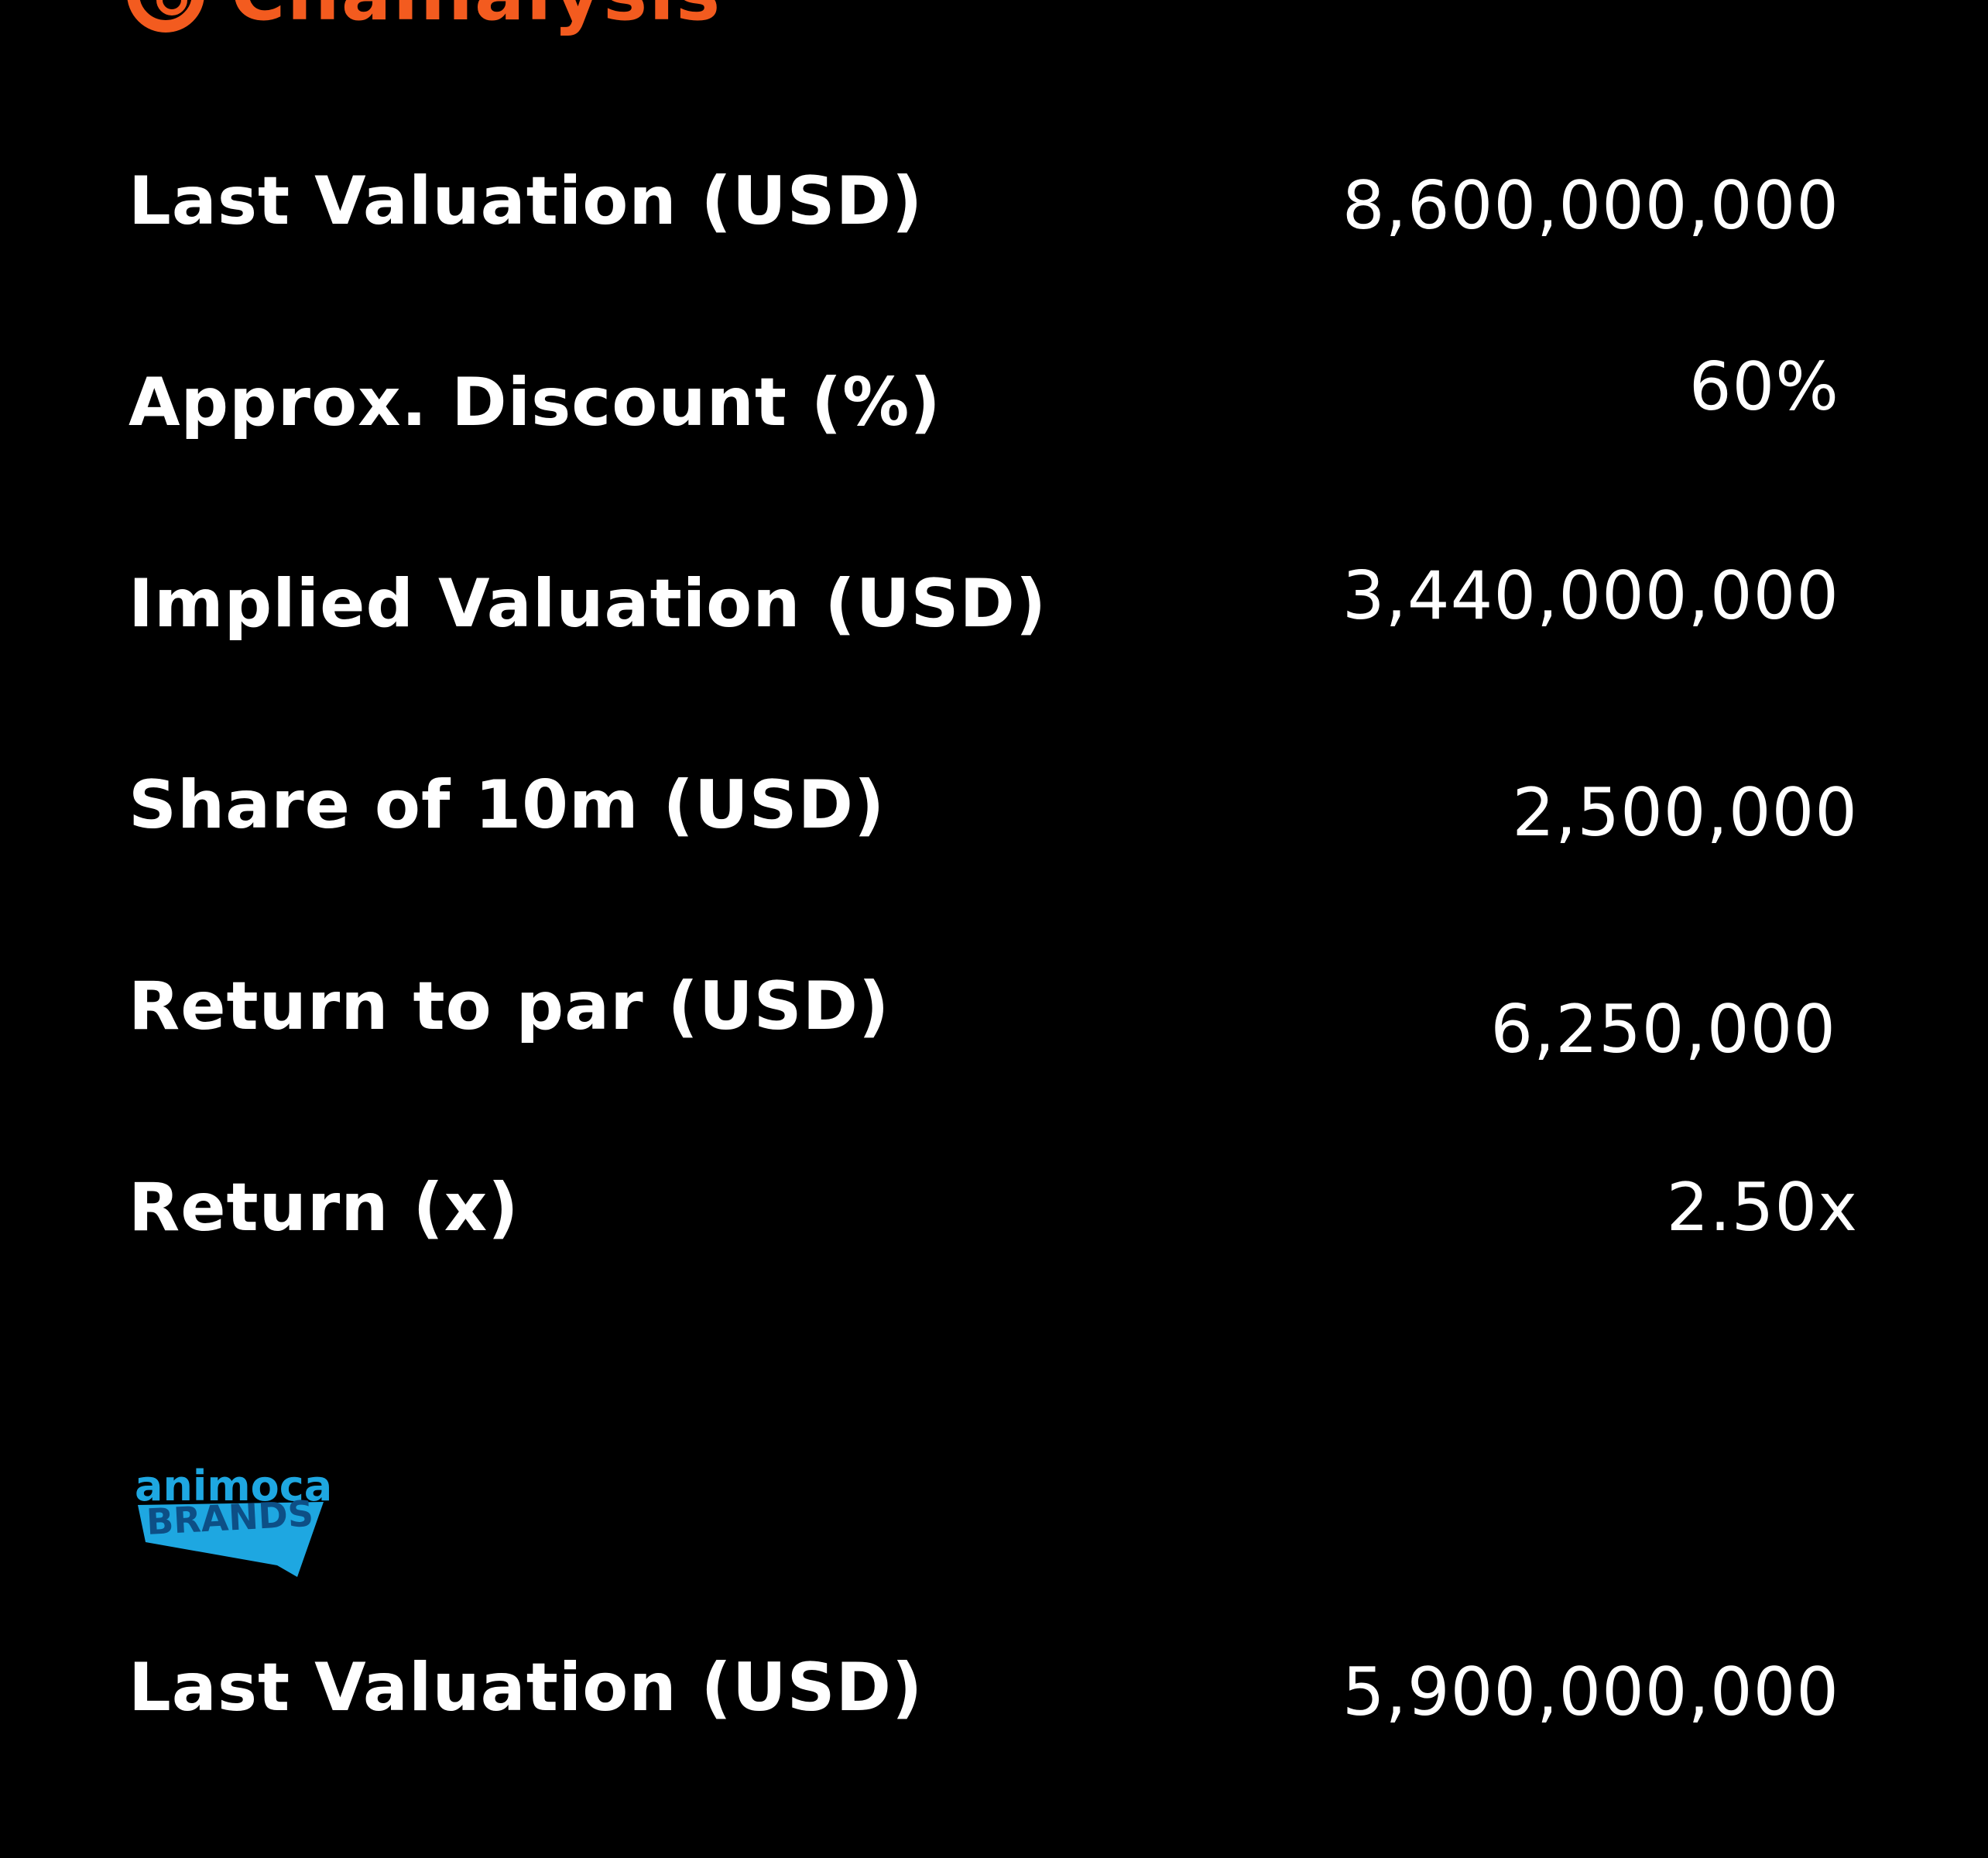  I want to click on table-row: Share of 10m (USD) 2,500,000, so click(994, 813).